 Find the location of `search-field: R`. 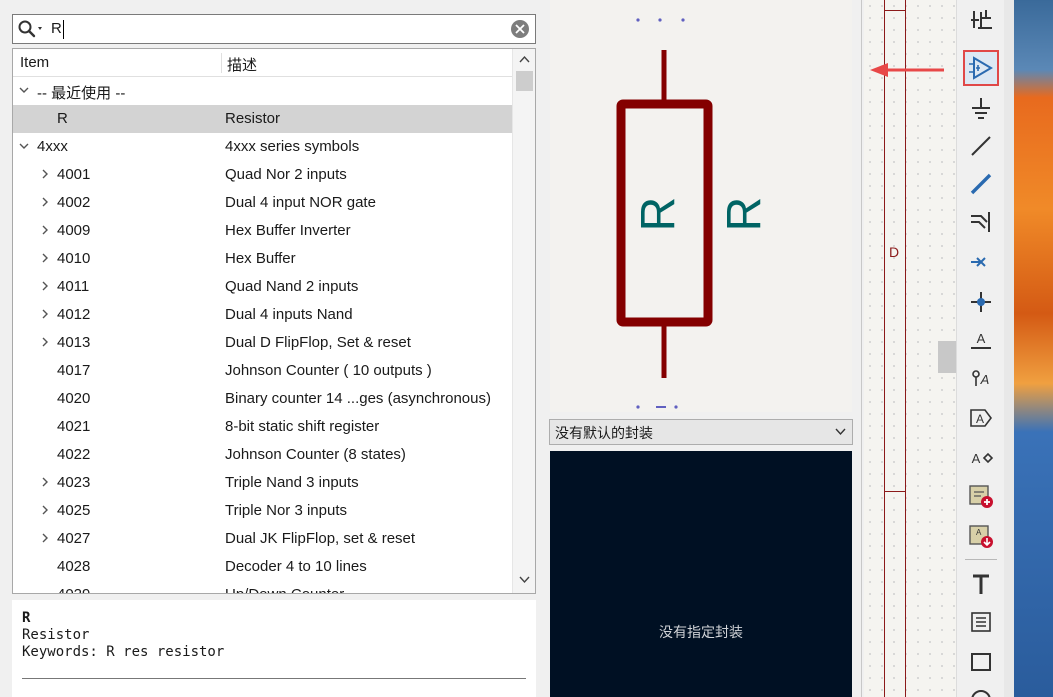

search-field: R is located at coordinates (274, 29).